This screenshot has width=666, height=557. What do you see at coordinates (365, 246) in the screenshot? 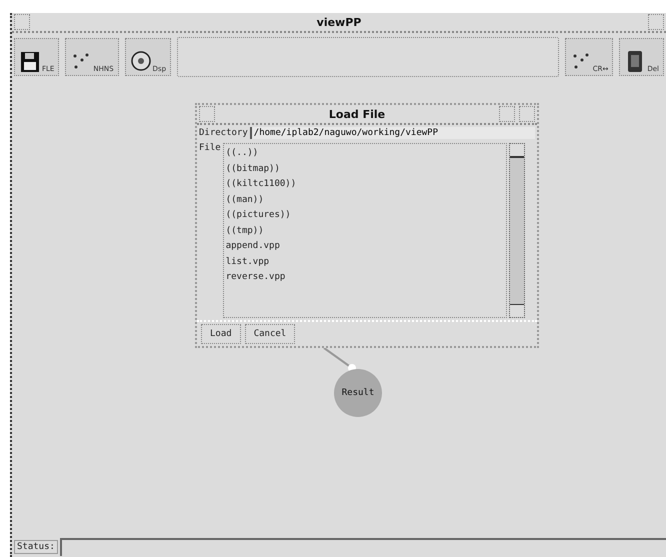
I see `file-list-item: append.vpp` at bounding box center [365, 246].